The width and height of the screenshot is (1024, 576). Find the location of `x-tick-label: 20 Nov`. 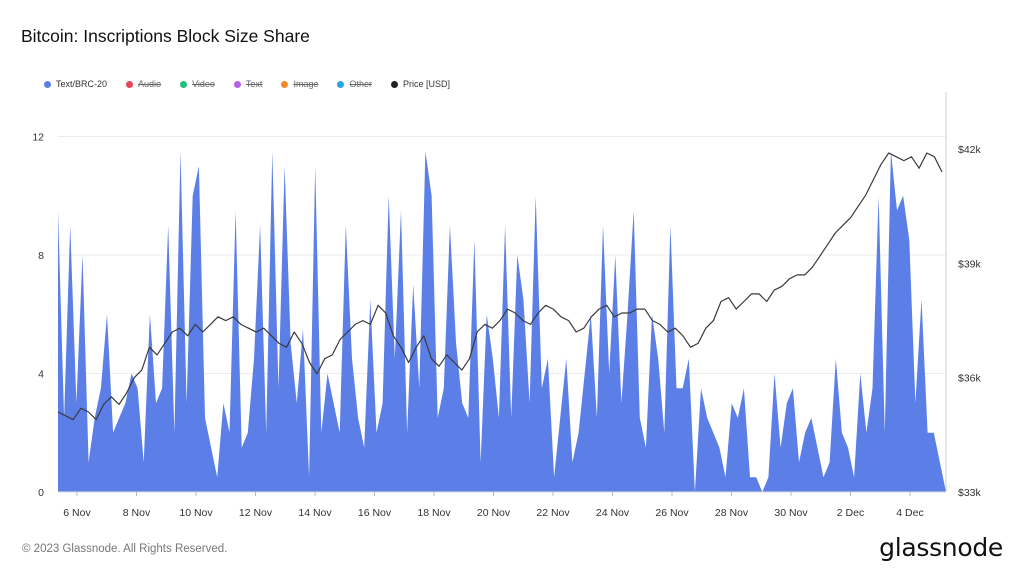

x-tick-label: 20 Nov is located at coordinates (494, 513).